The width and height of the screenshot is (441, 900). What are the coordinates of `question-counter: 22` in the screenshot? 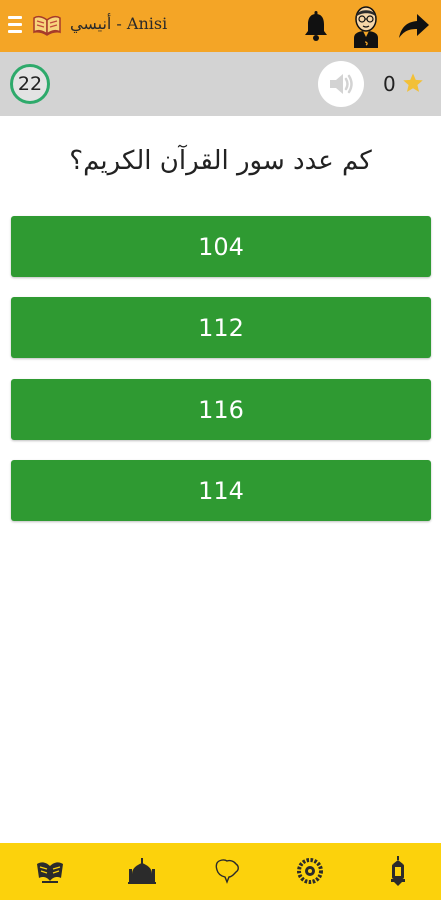 It's located at (30, 84).